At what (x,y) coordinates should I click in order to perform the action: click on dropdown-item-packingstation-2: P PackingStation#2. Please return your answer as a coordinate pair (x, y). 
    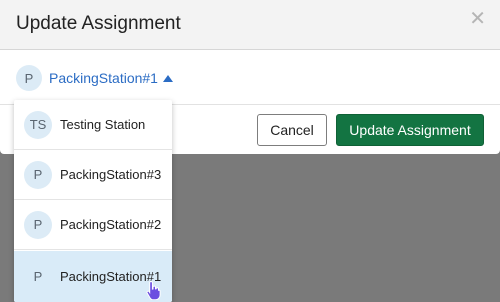
    Looking at the image, I should click on (93, 225).